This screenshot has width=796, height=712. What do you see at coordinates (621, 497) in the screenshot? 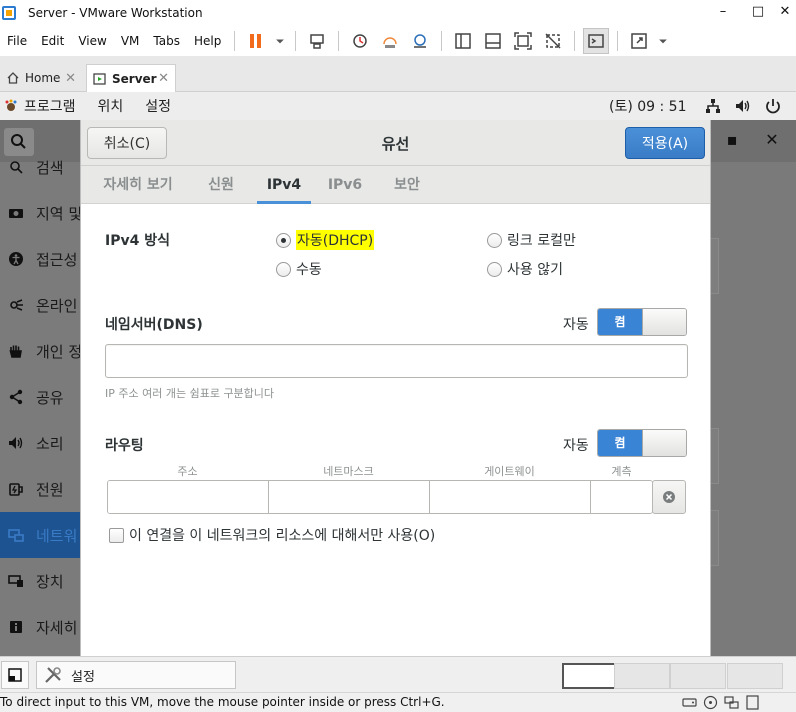
I see `route-metric-input` at bounding box center [621, 497].